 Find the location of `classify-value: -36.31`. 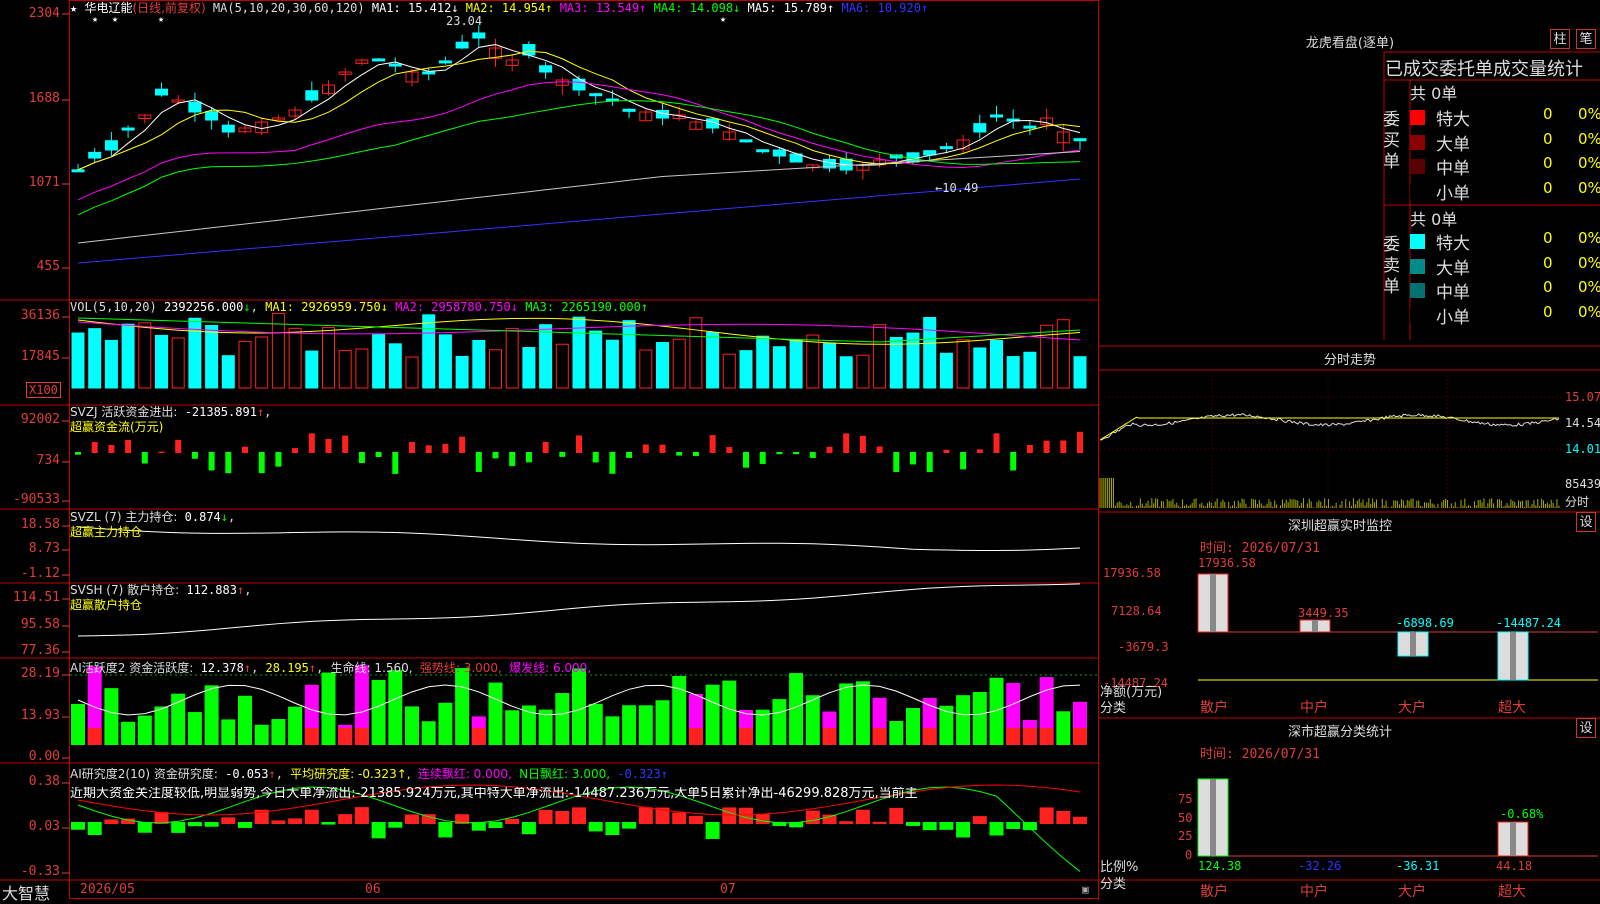

classify-value: -36.31 is located at coordinates (1418, 866).